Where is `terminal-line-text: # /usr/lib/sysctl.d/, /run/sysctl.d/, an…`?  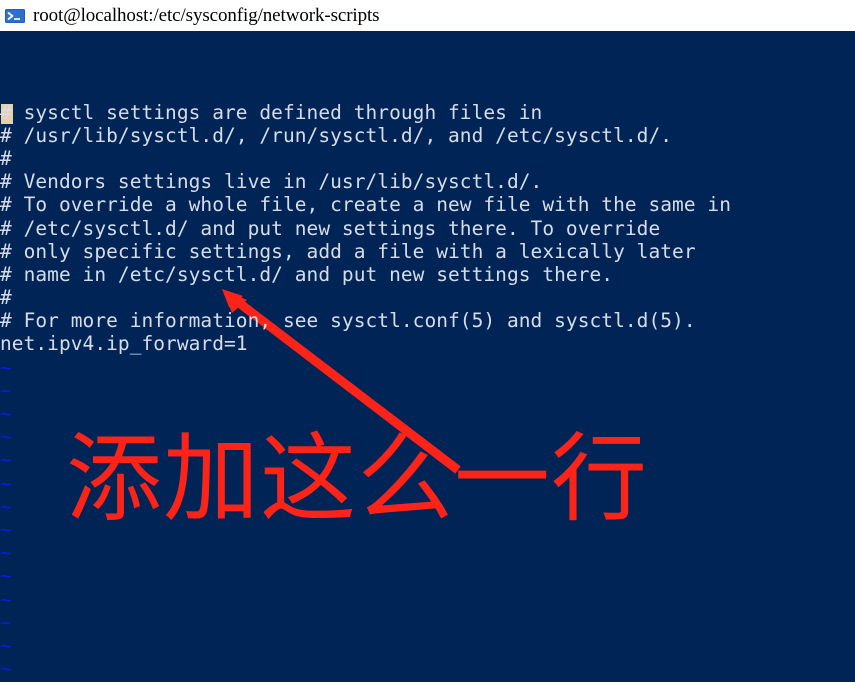
terminal-line-text: # /usr/lib/sysctl.d/, /run/sysctl.d/, an… is located at coordinates (336, 135).